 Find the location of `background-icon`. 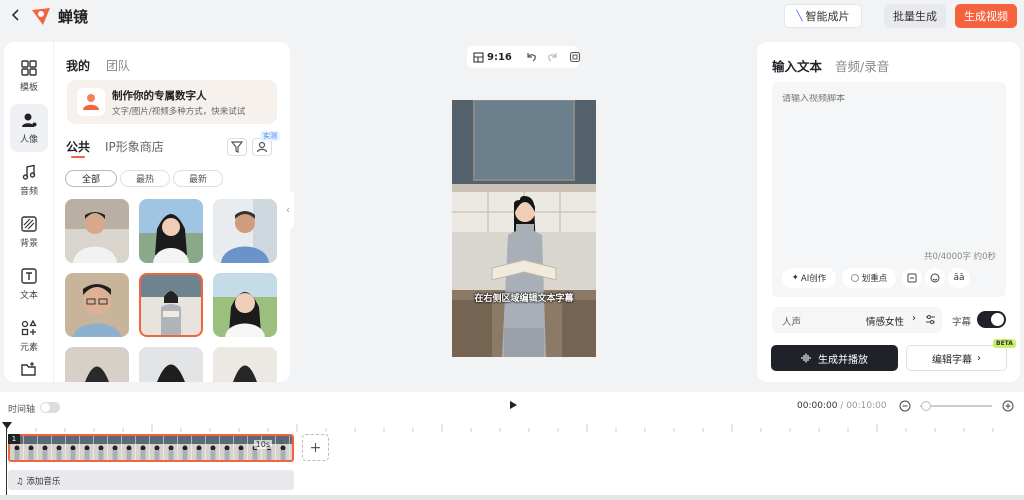

background-icon is located at coordinates (29, 224).